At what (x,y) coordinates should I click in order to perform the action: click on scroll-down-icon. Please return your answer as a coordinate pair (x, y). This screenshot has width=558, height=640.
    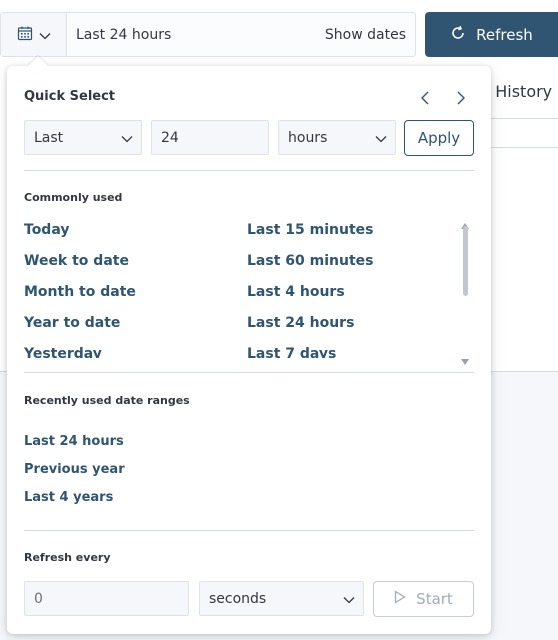
    Looking at the image, I should click on (465, 359).